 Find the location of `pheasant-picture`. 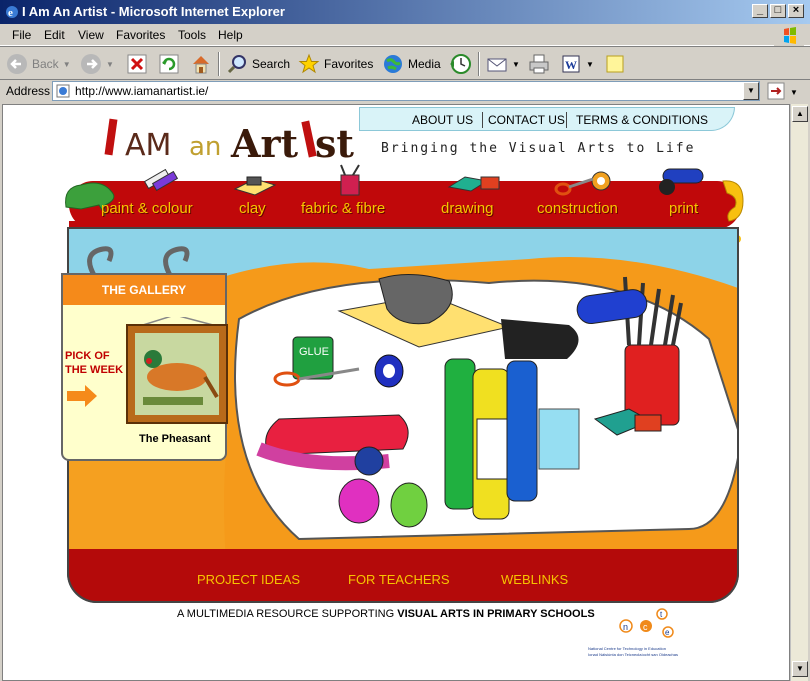

pheasant-picture is located at coordinates (177, 372).